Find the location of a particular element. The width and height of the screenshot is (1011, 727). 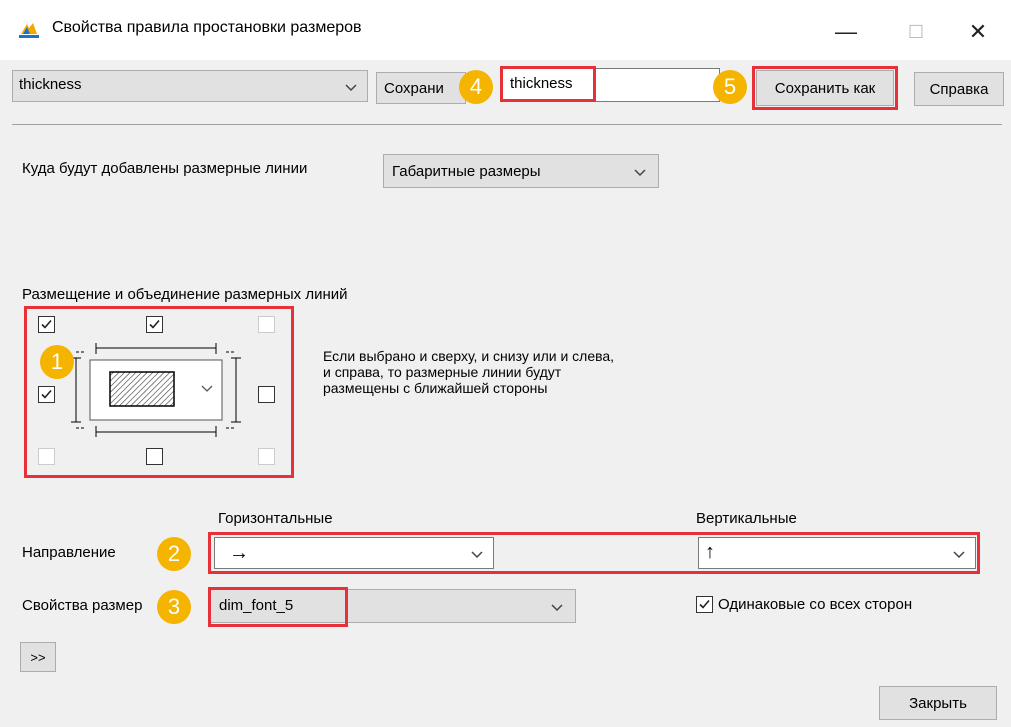

arrow-up-icon: ↑ is located at coordinates (710, 552).